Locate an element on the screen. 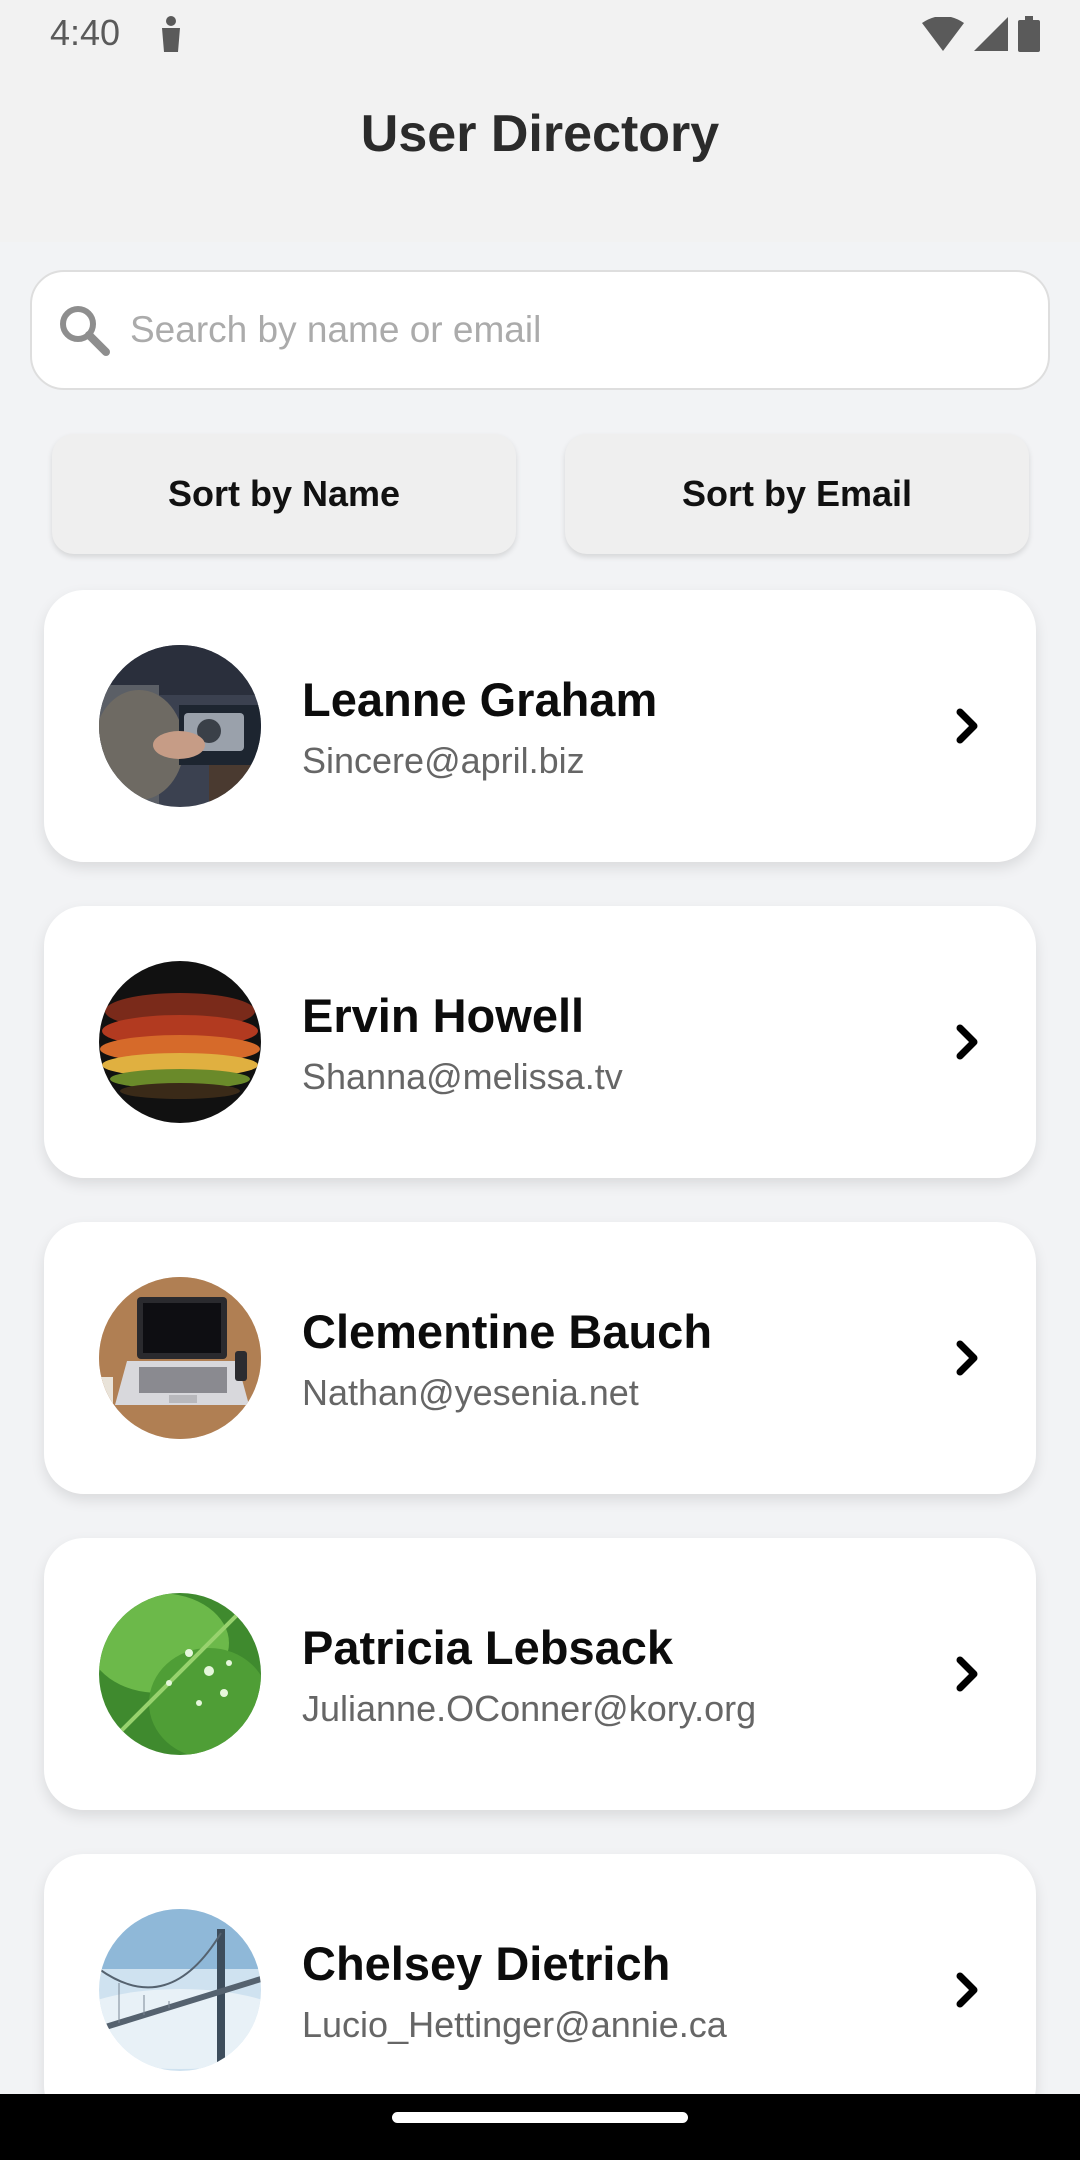 The image size is (1080, 2160). user-name: Ervin Howell is located at coordinates (443, 1015).